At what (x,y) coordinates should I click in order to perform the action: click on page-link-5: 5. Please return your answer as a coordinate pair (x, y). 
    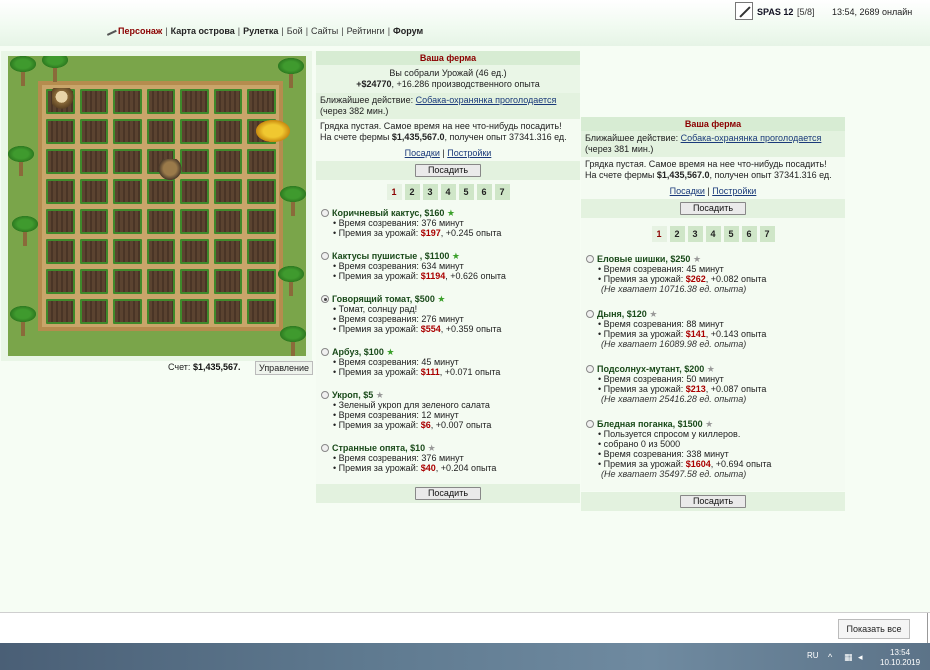
    Looking at the image, I should click on (731, 234).